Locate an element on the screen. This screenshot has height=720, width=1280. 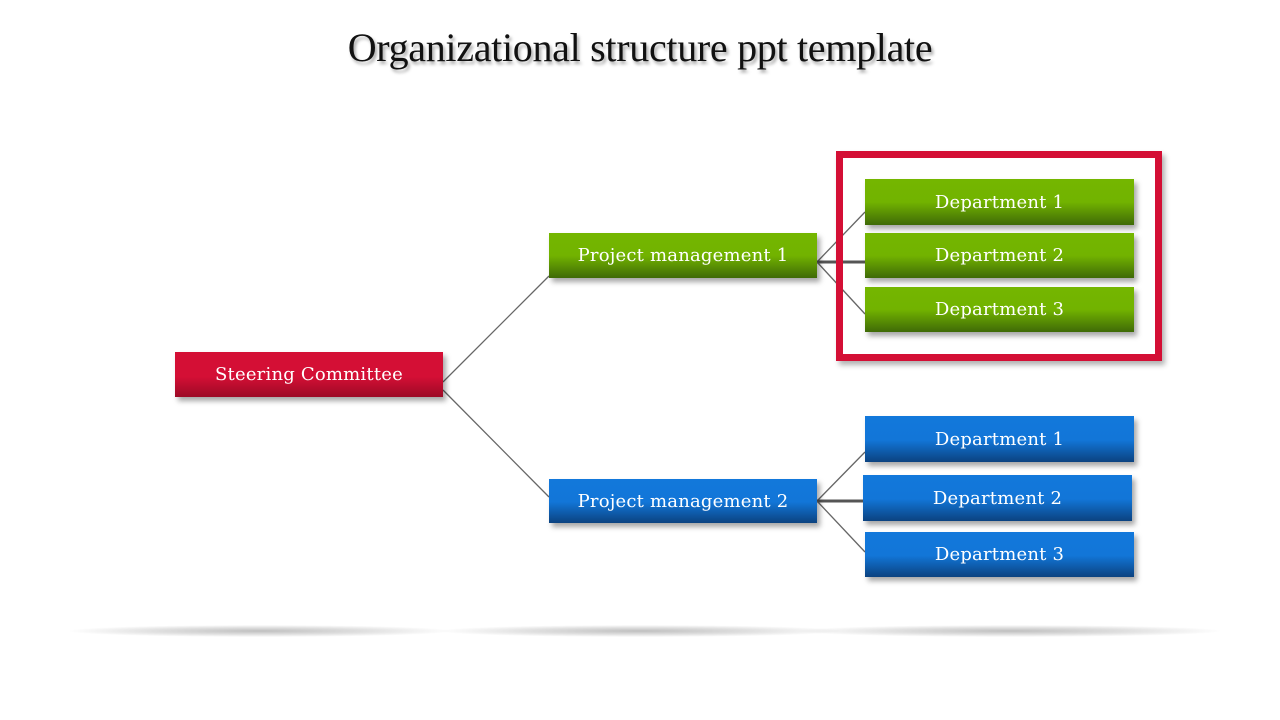
node-label: Steering Committee is located at coordinates (309, 374).